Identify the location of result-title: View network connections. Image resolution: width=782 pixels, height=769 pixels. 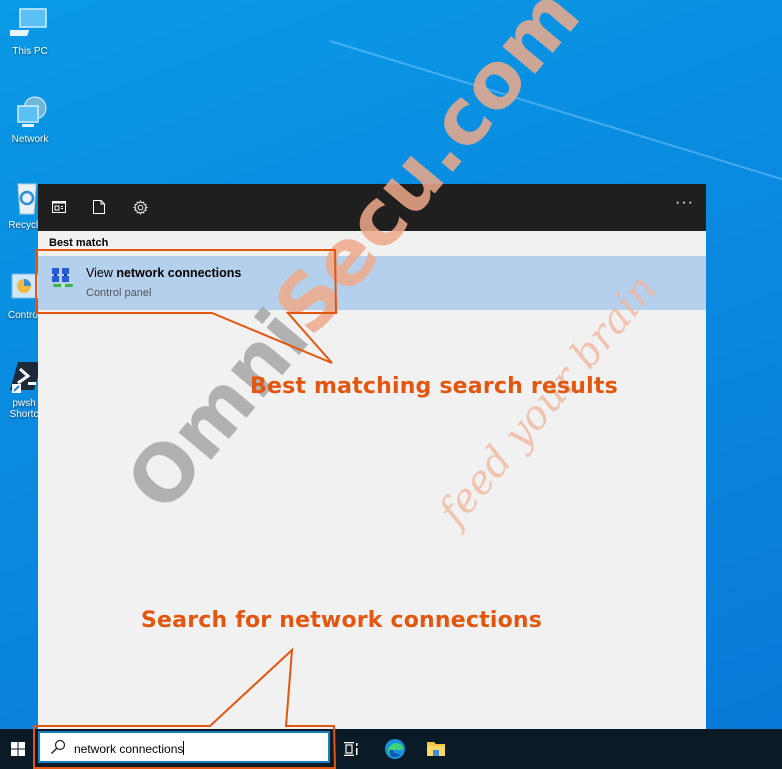
(163, 273).